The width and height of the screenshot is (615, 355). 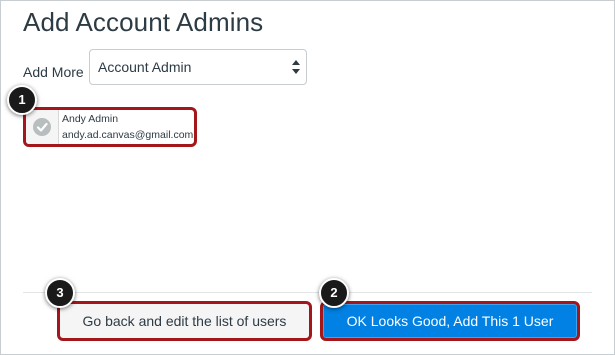 I want to click on checkmark-icon, so click(x=42, y=127).